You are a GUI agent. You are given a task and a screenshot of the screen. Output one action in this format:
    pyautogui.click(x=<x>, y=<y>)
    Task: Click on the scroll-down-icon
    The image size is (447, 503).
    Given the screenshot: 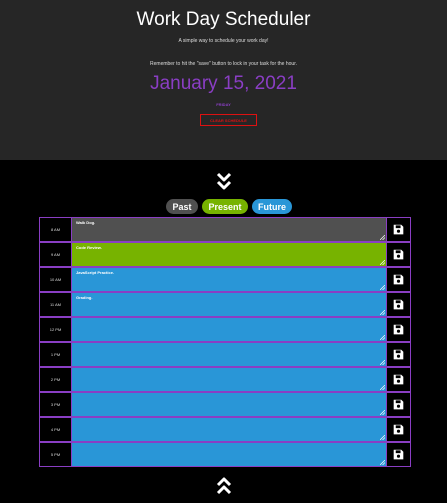 What is the action you would take?
    pyautogui.click(x=224, y=182)
    